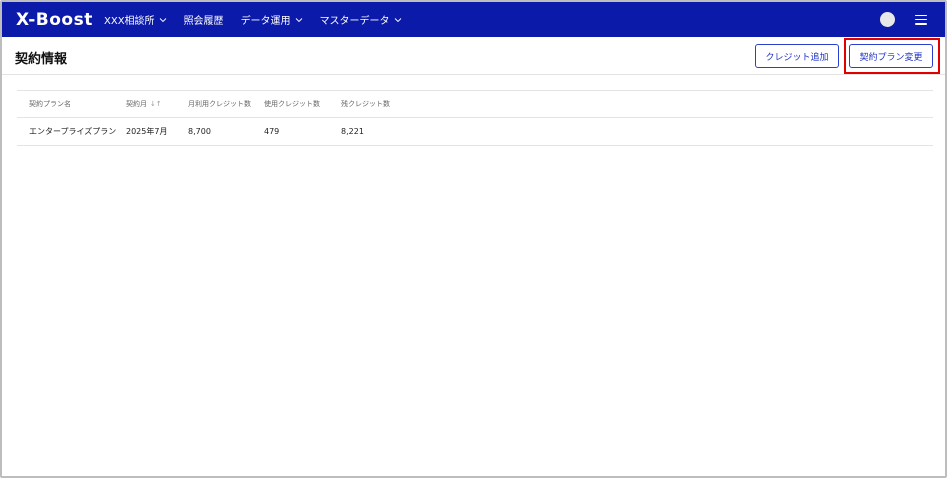  Describe the element at coordinates (156, 104) in the screenshot. I see `sort-icon: ↓↑` at that location.